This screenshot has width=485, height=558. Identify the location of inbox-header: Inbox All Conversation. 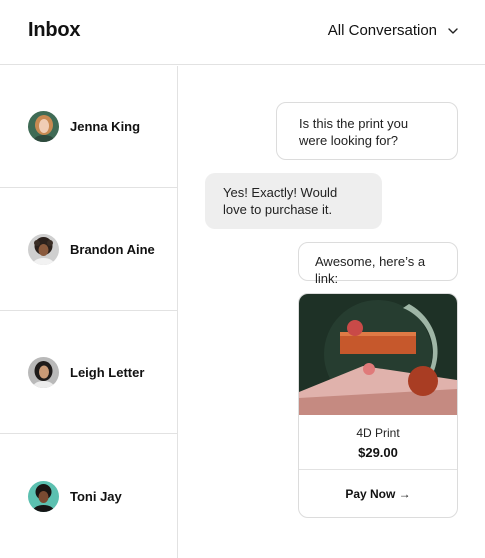
(242, 32).